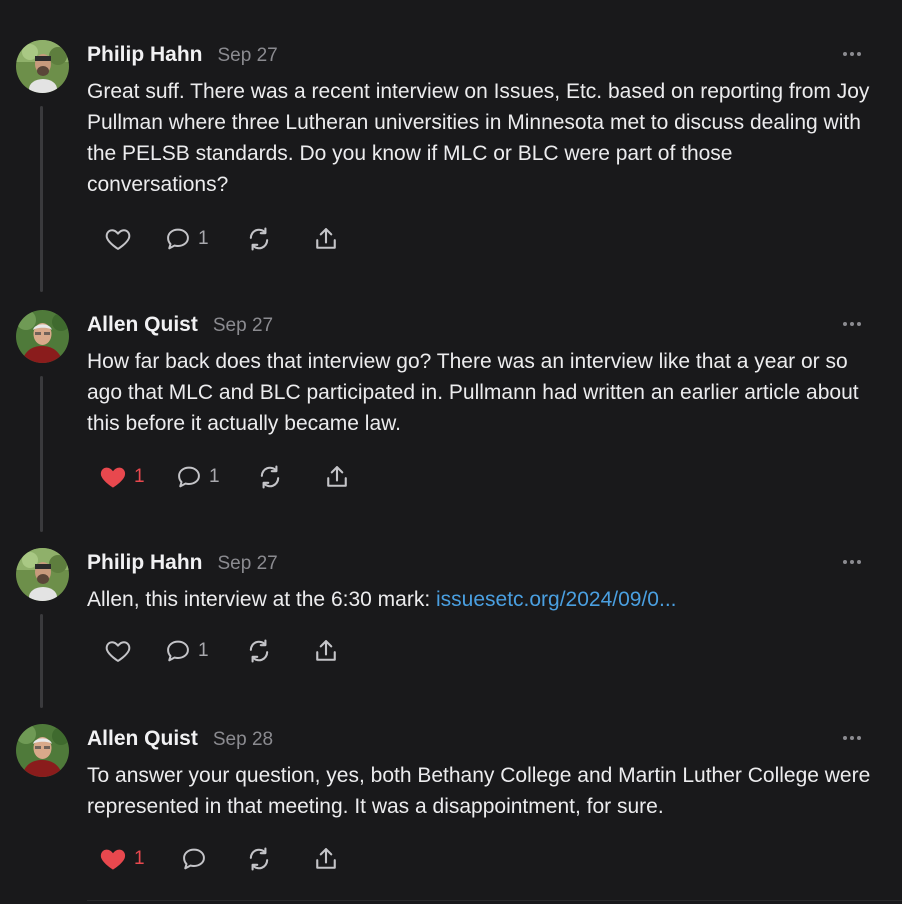 The height and width of the screenshot is (904, 902). I want to click on comment-text: Allen, this interview at the 6:30 mark:, so click(261, 599).